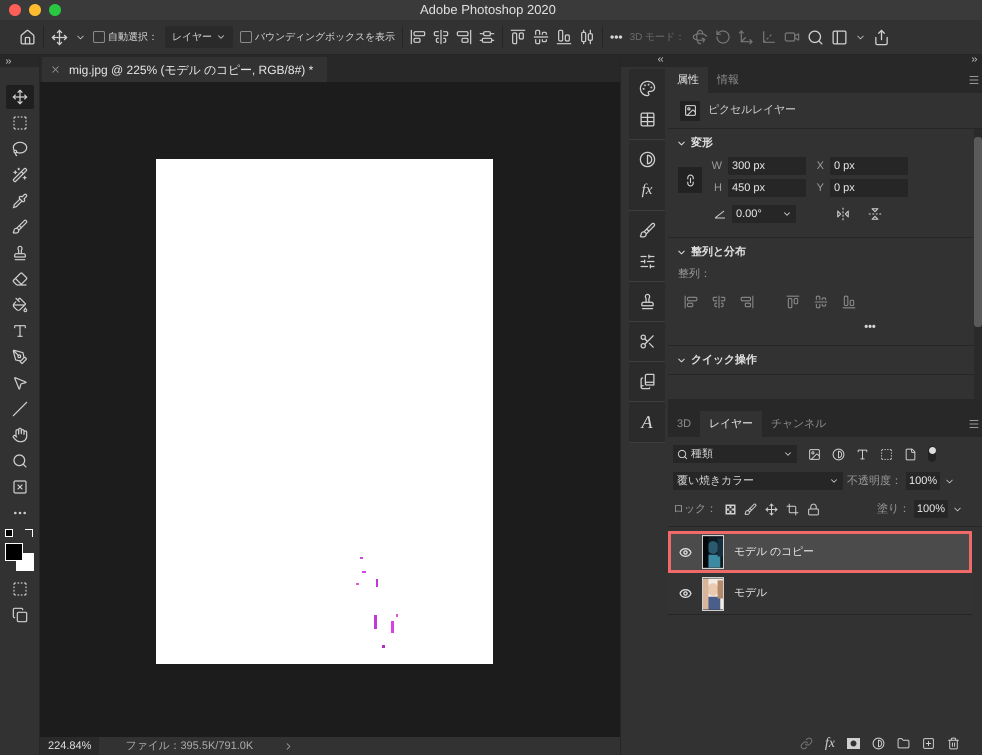 The height and width of the screenshot is (755, 982). Describe the element at coordinates (875, 214) in the screenshot. I see `flip-vertical-icon` at that location.